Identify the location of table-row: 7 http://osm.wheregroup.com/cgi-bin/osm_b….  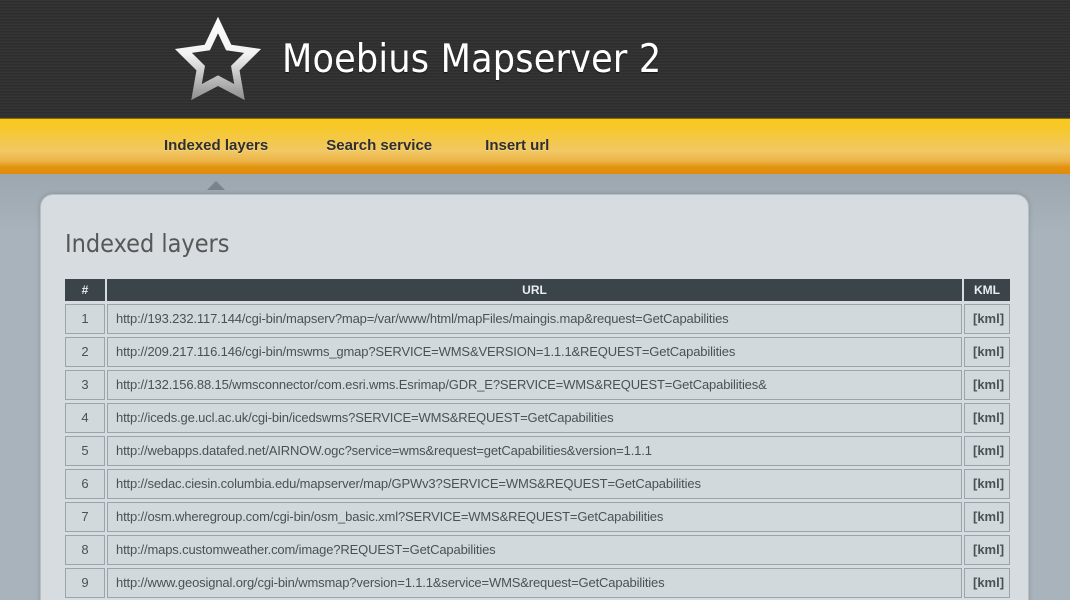
(537, 517).